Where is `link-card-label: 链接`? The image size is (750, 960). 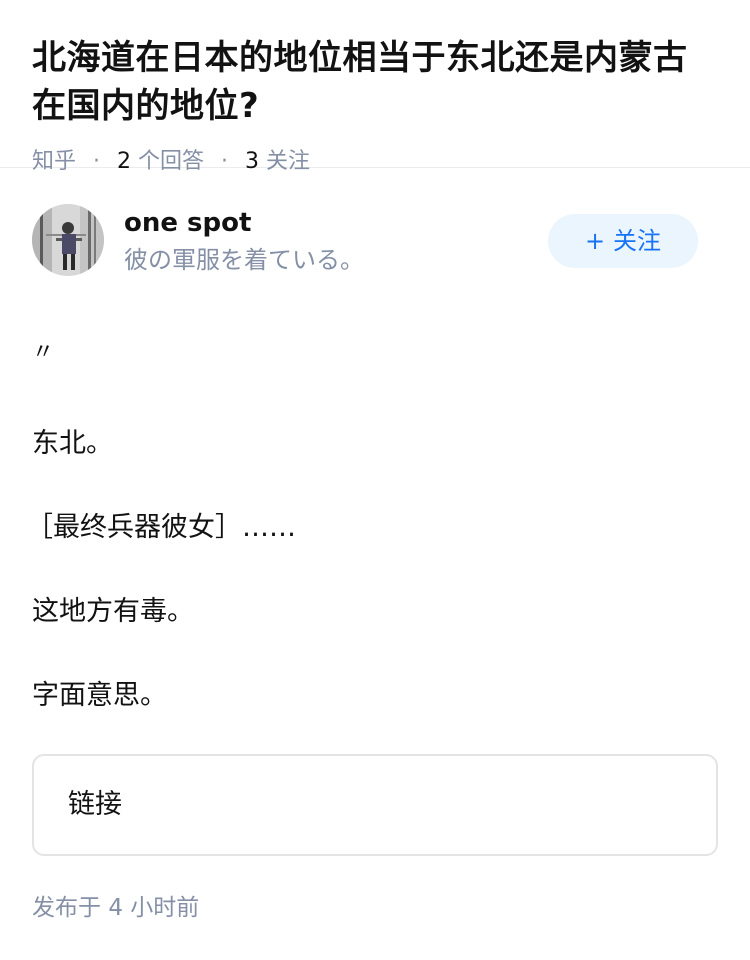 link-card-label: 链接 is located at coordinates (95, 804).